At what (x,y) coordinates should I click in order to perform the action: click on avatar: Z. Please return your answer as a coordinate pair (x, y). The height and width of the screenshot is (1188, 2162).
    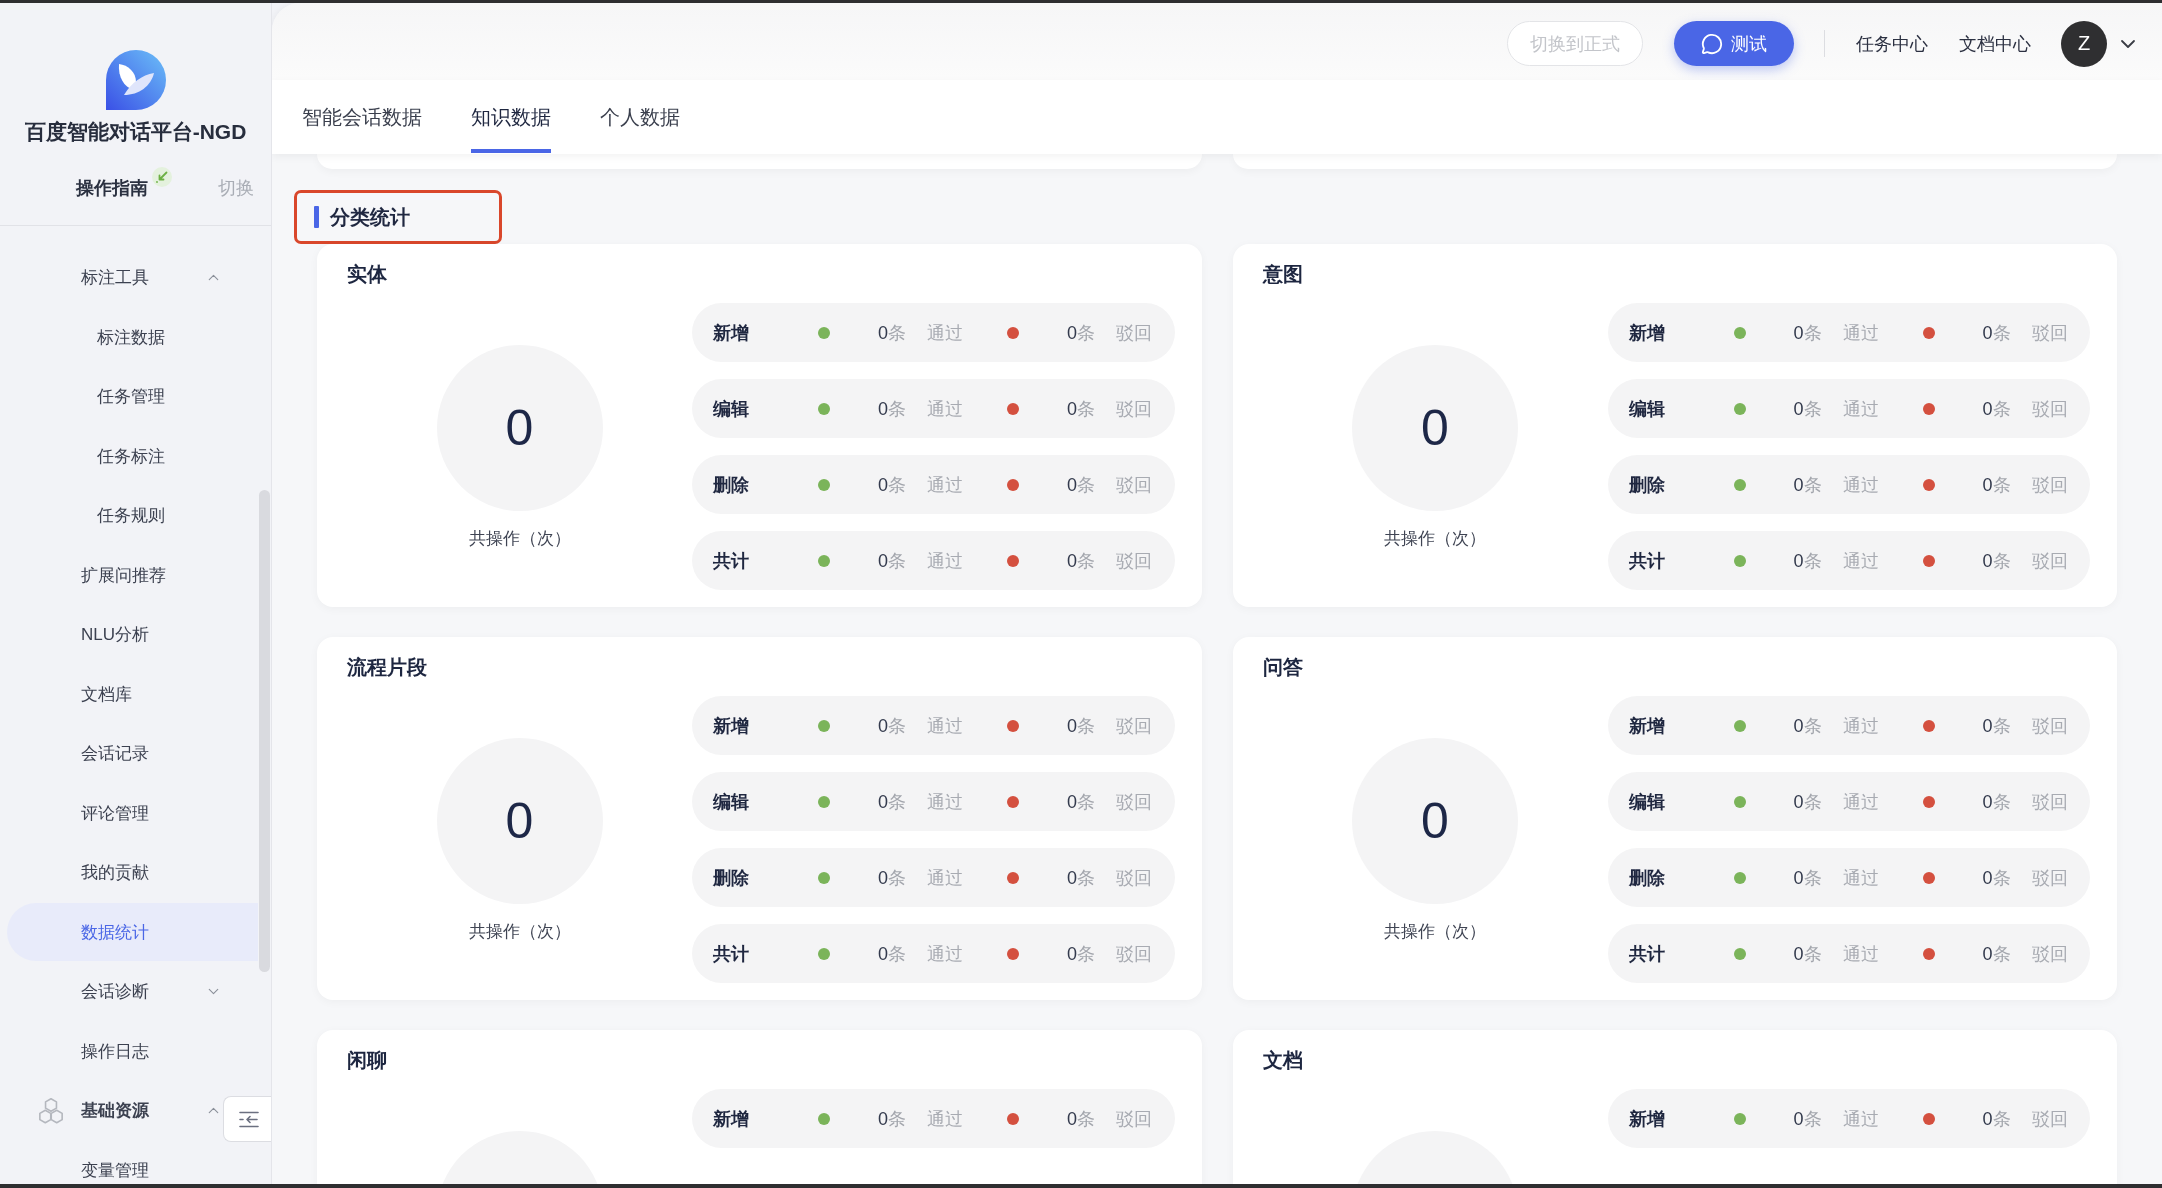
    Looking at the image, I should click on (2084, 43).